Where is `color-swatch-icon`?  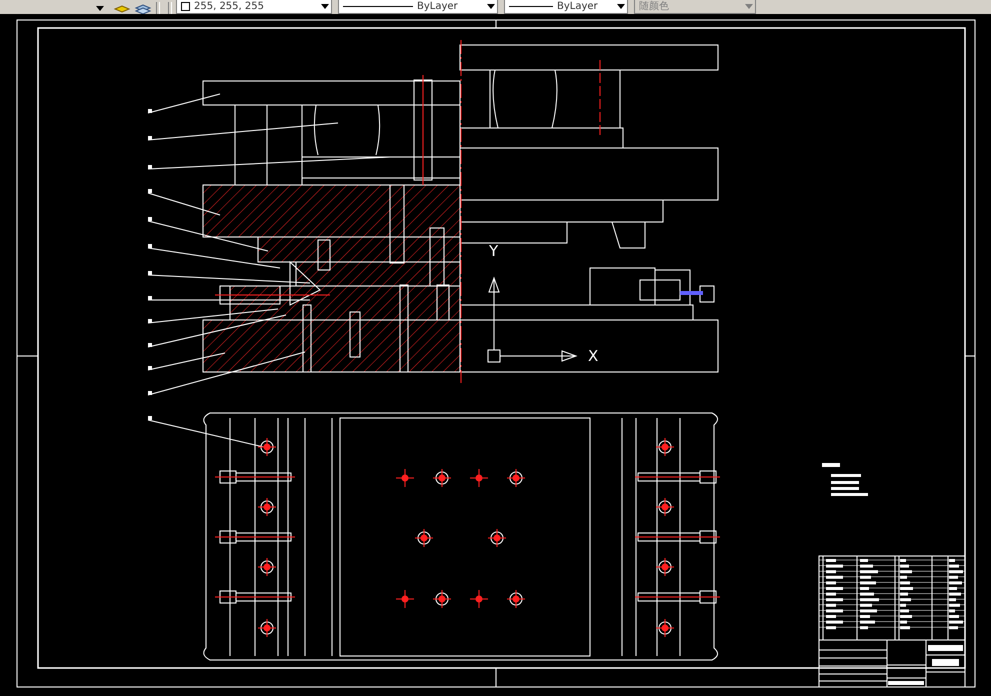
color-swatch-icon is located at coordinates (185, 6).